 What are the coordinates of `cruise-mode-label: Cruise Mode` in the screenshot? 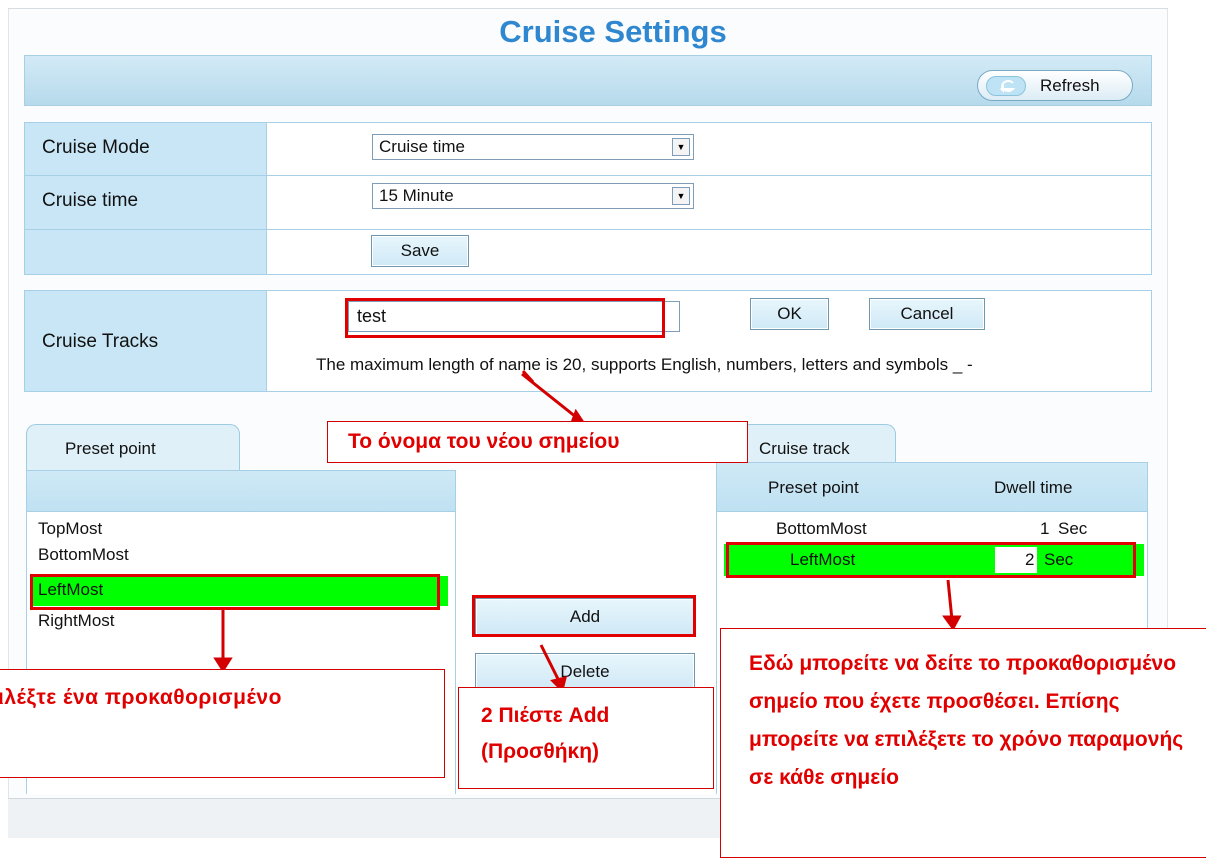 It's located at (96, 147).